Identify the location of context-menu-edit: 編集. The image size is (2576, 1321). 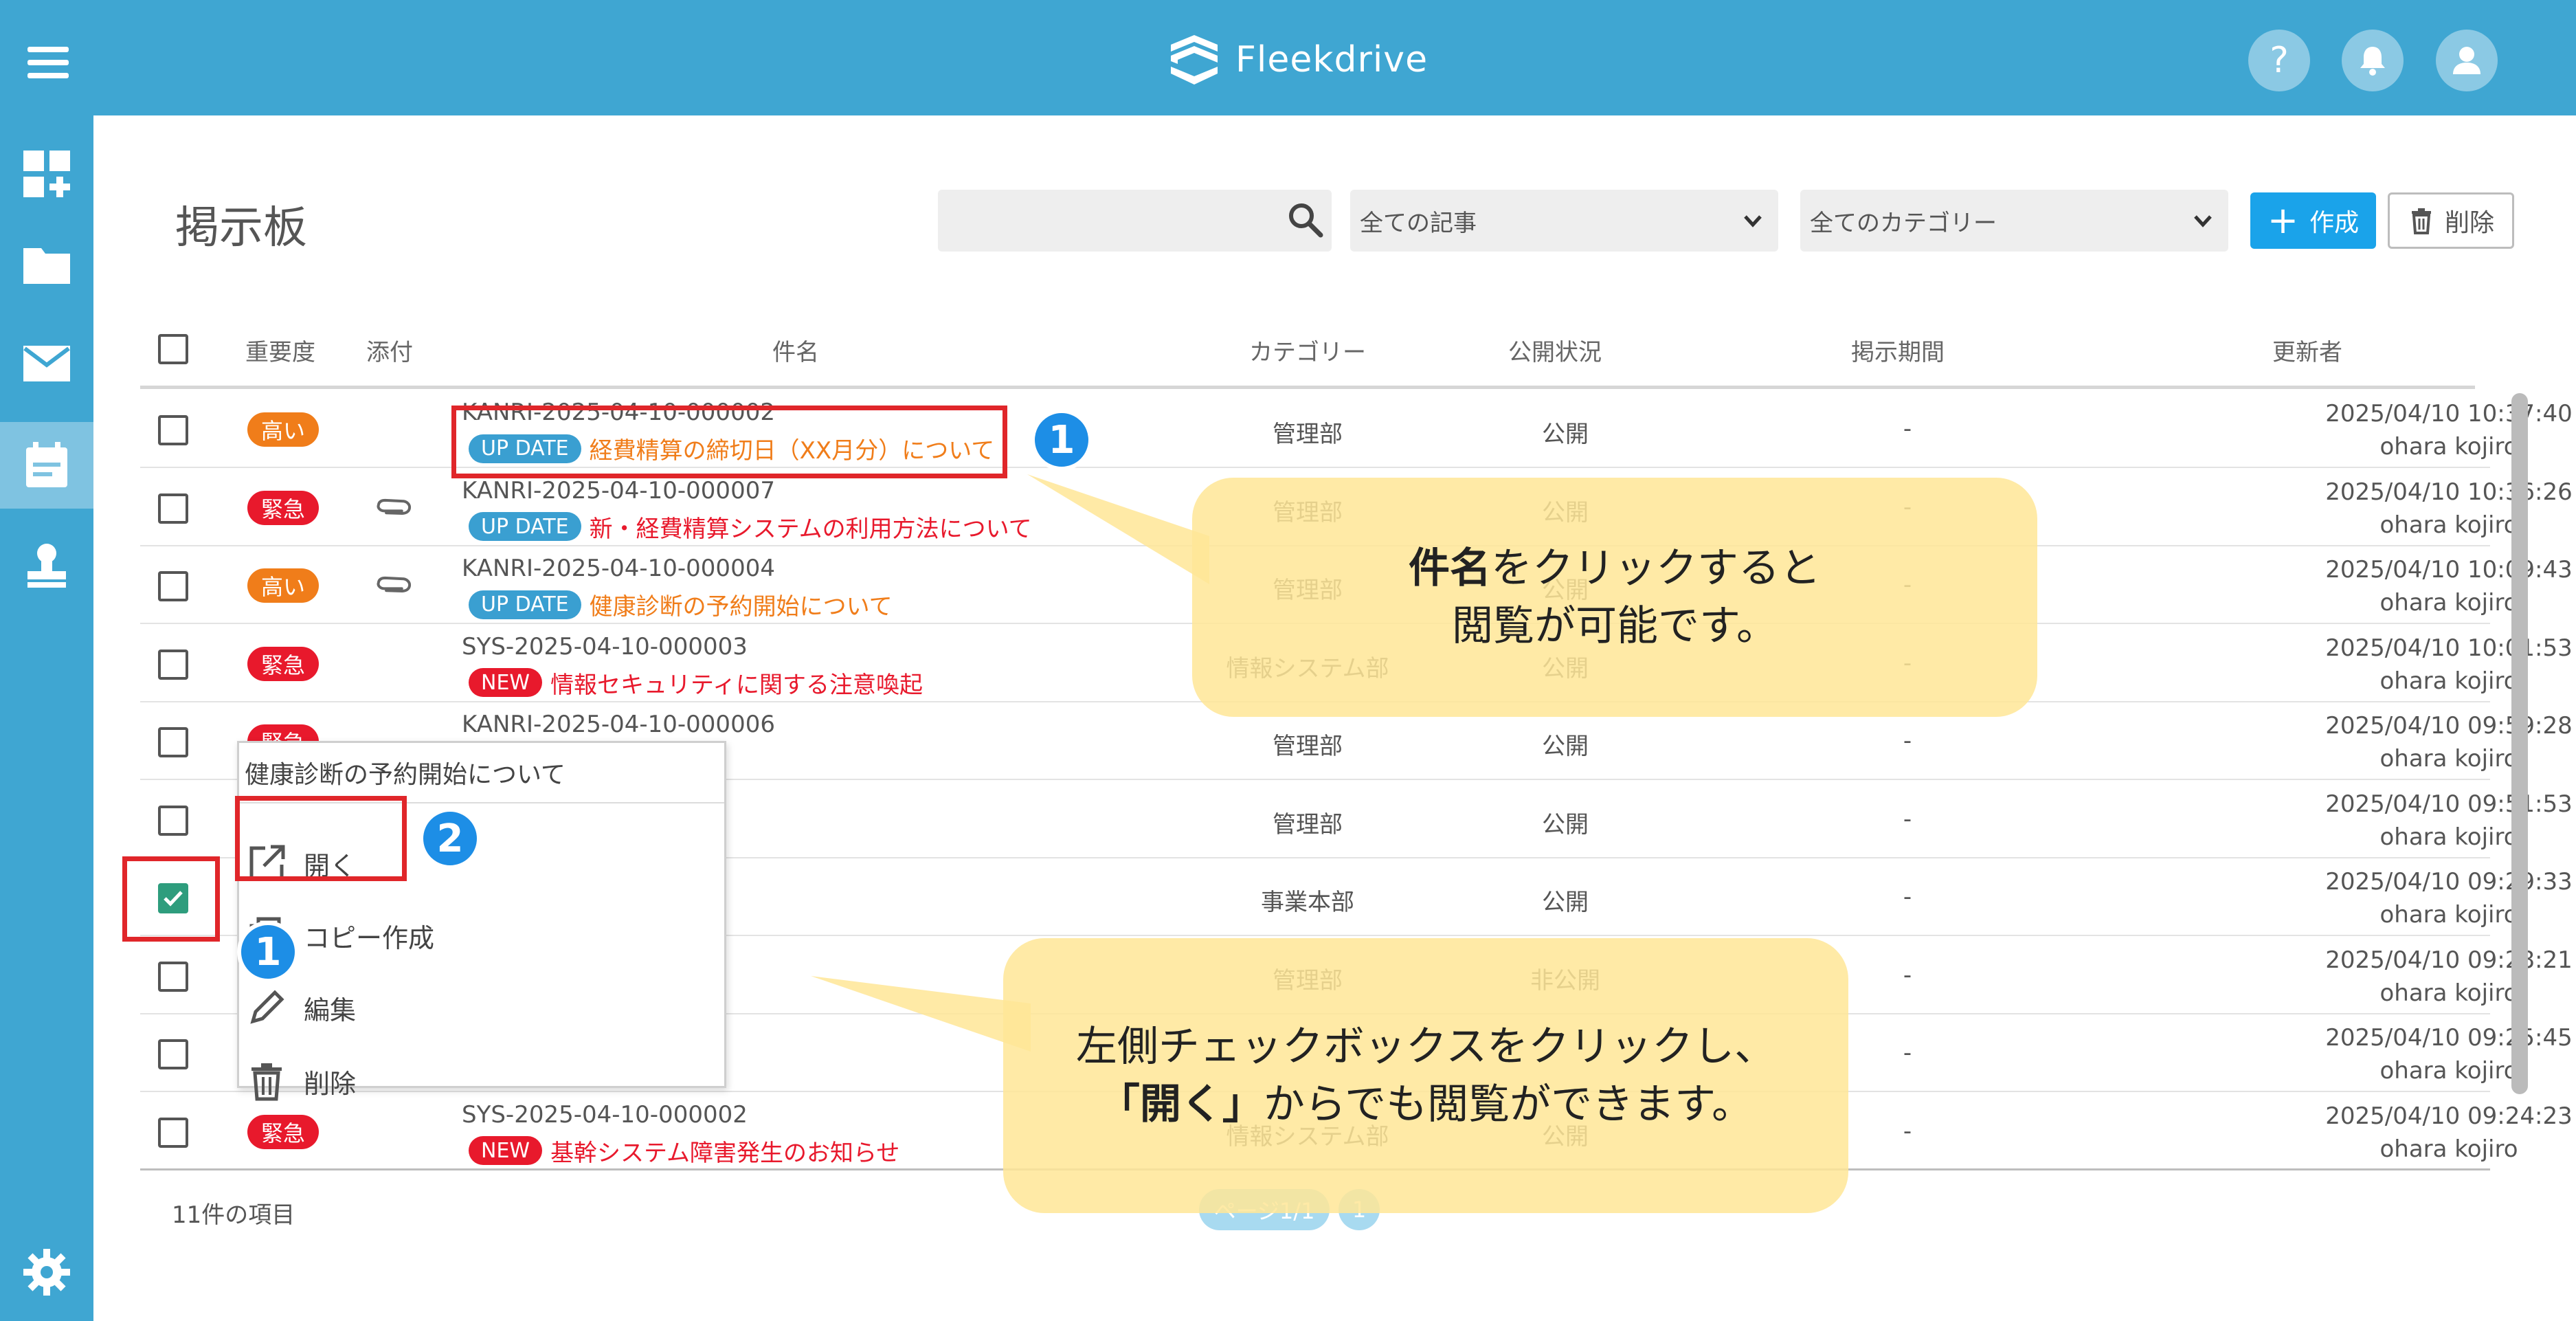
(479, 1008).